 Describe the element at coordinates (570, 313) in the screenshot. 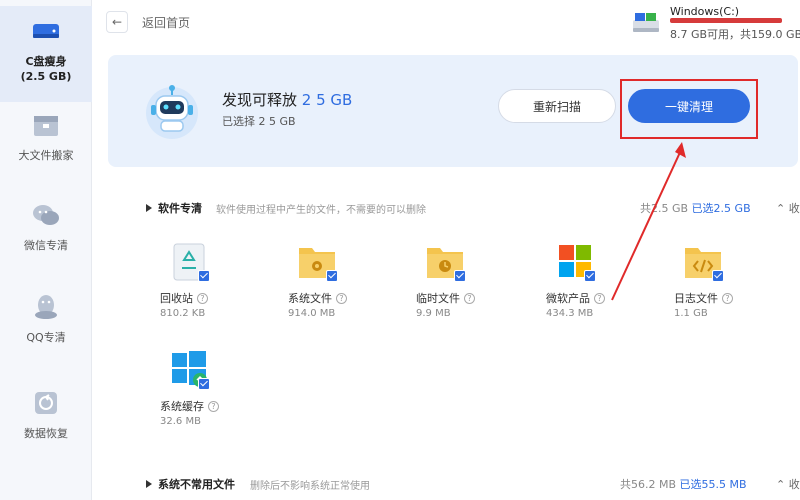

I see `item-size: 434.3 MB` at that location.